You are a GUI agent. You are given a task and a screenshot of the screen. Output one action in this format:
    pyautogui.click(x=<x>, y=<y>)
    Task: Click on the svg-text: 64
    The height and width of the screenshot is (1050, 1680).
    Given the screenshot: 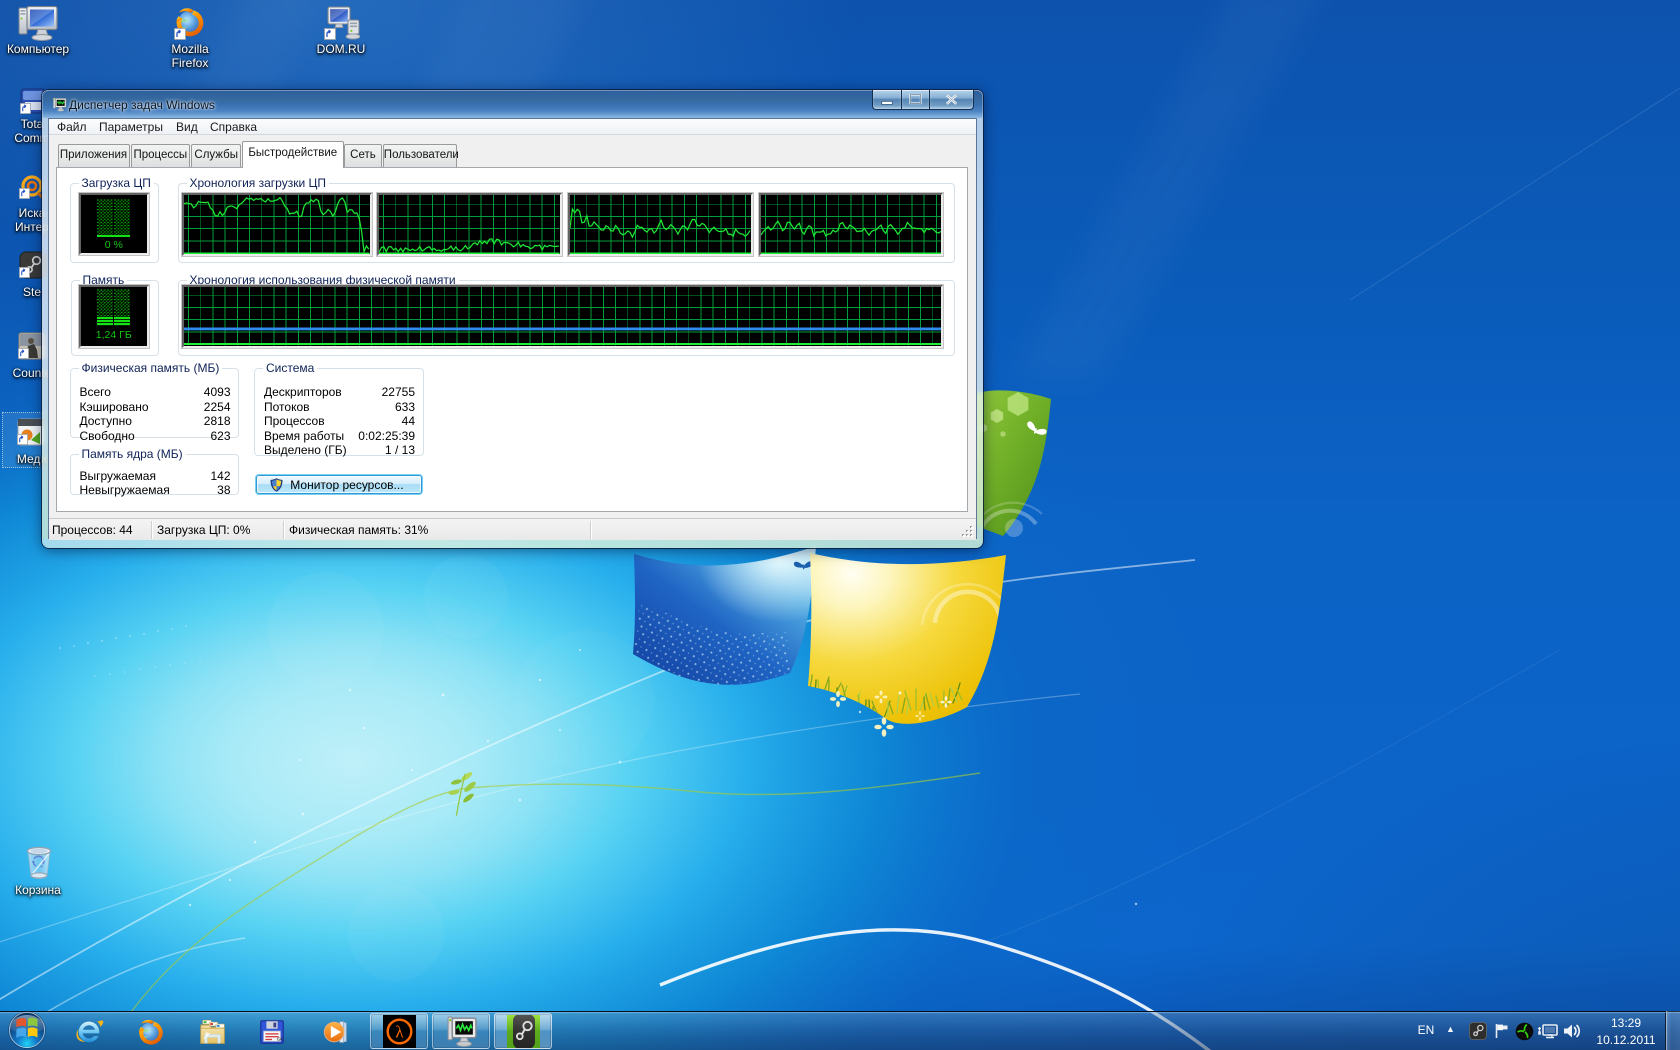 What is the action you would take?
    pyautogui.click(x=280, y=1040)
    